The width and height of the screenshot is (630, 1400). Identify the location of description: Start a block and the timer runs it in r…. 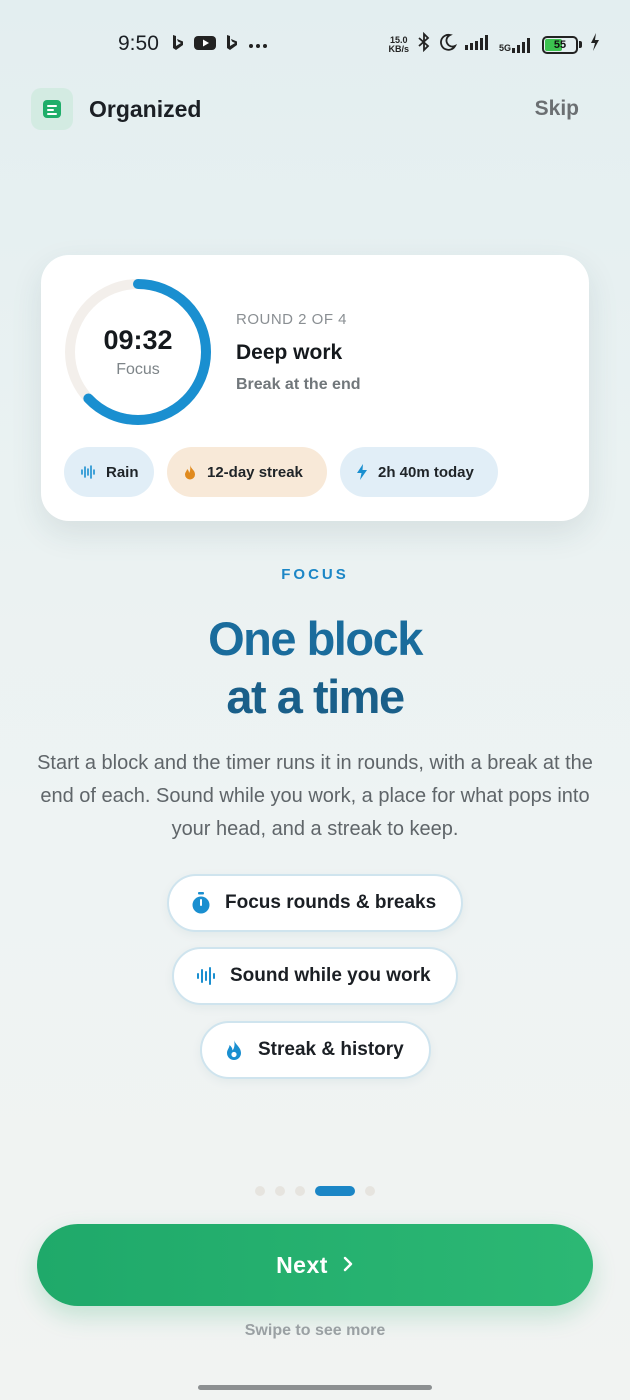
(315, 796).